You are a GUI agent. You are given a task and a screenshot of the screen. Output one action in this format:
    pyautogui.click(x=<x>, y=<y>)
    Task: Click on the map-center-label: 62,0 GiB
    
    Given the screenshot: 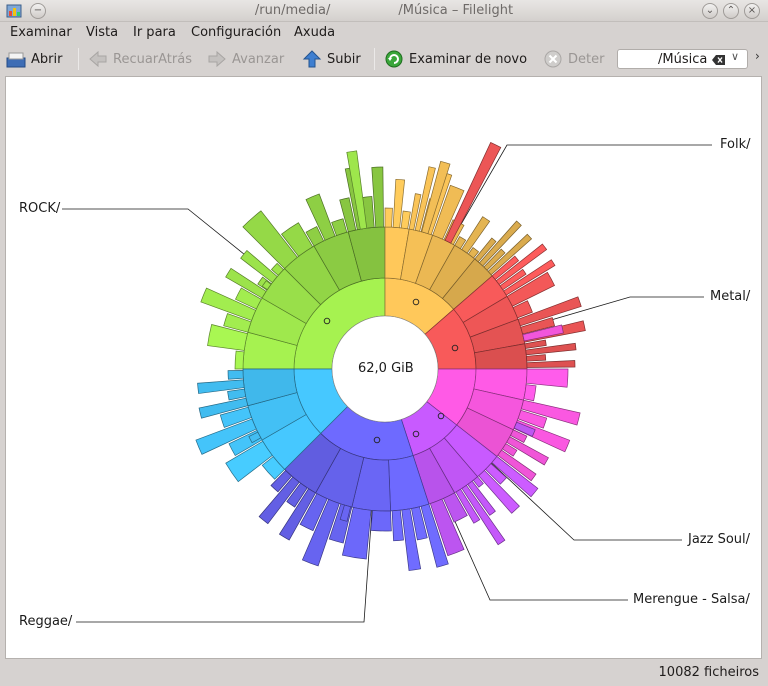 What is the action you would take?
    pyautogui.click(x=386, y=368)
    